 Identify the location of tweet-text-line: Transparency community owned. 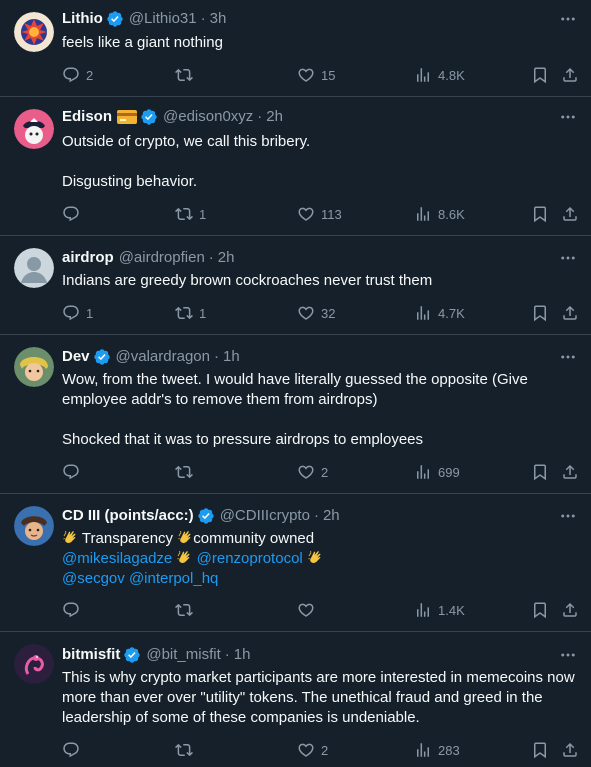
(319, 539).